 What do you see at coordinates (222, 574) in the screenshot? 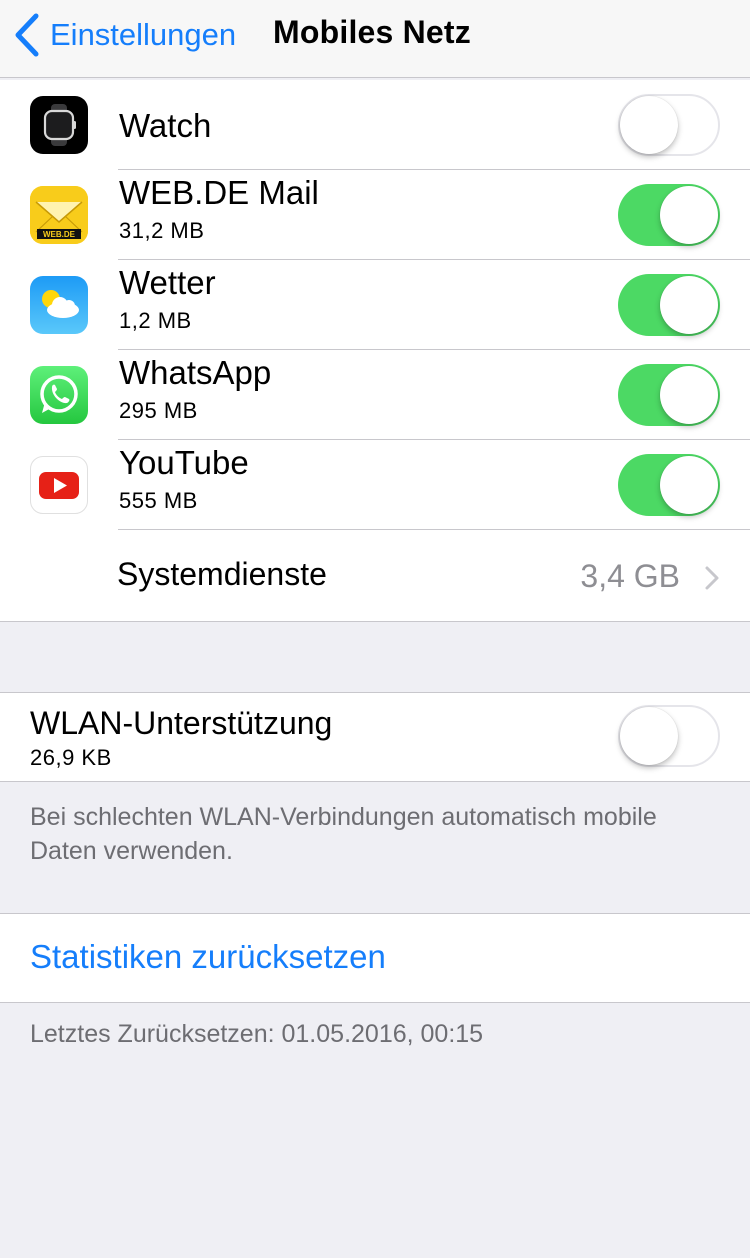
I see `system-services-label: Systemdienste` at bounding box center [222, 574].